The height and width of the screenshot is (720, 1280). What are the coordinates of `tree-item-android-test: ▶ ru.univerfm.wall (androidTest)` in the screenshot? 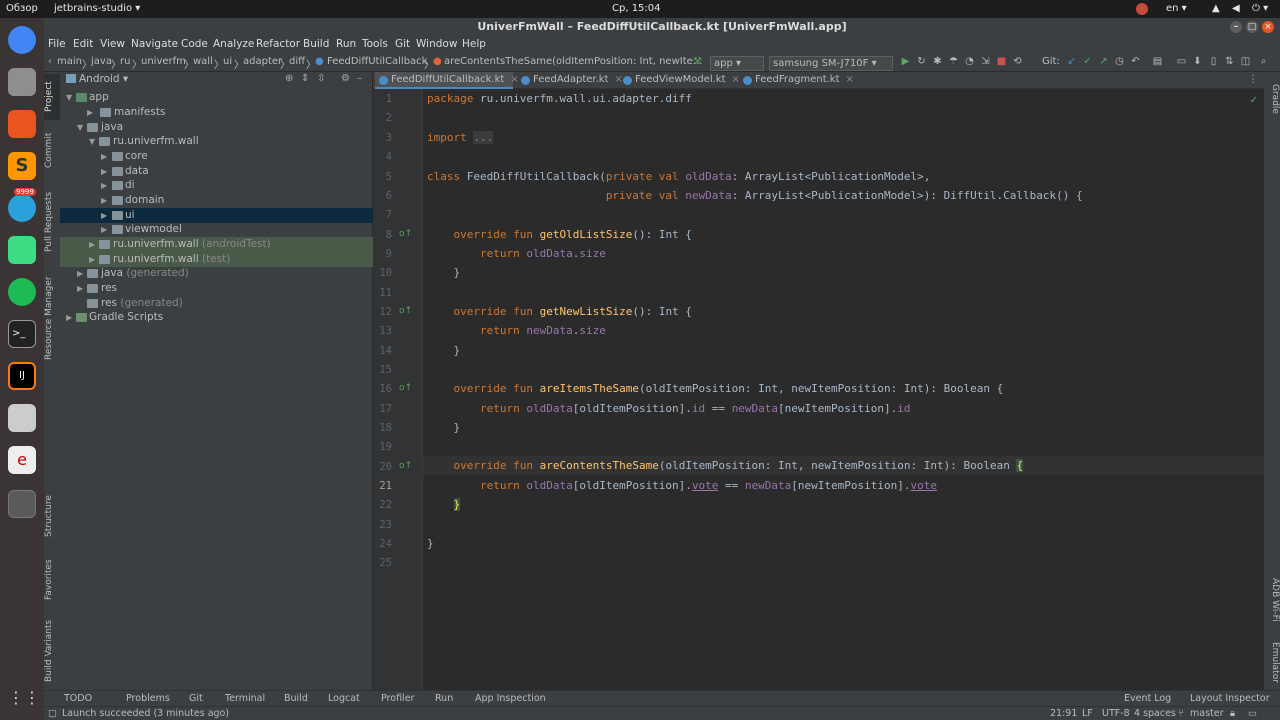 It's located at (216, 244).